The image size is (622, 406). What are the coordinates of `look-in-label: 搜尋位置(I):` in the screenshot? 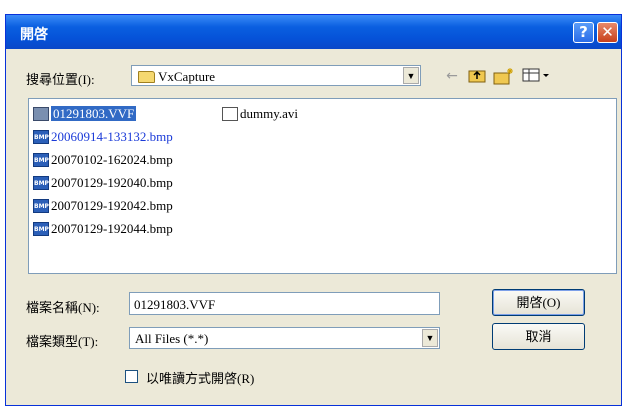 It's located at (60, 79).